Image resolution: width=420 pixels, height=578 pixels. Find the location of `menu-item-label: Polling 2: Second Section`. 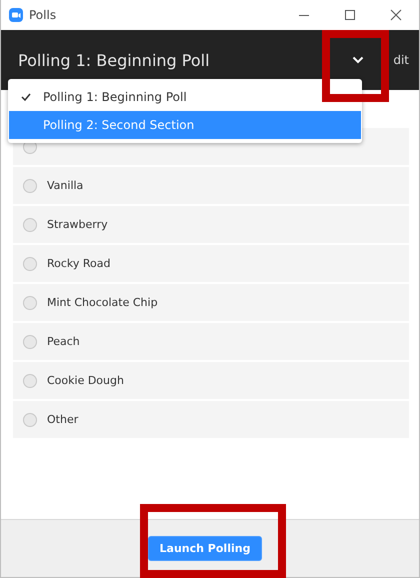

menu-item-label: Polling 2: Second Section is located at coordinates (118, 125).